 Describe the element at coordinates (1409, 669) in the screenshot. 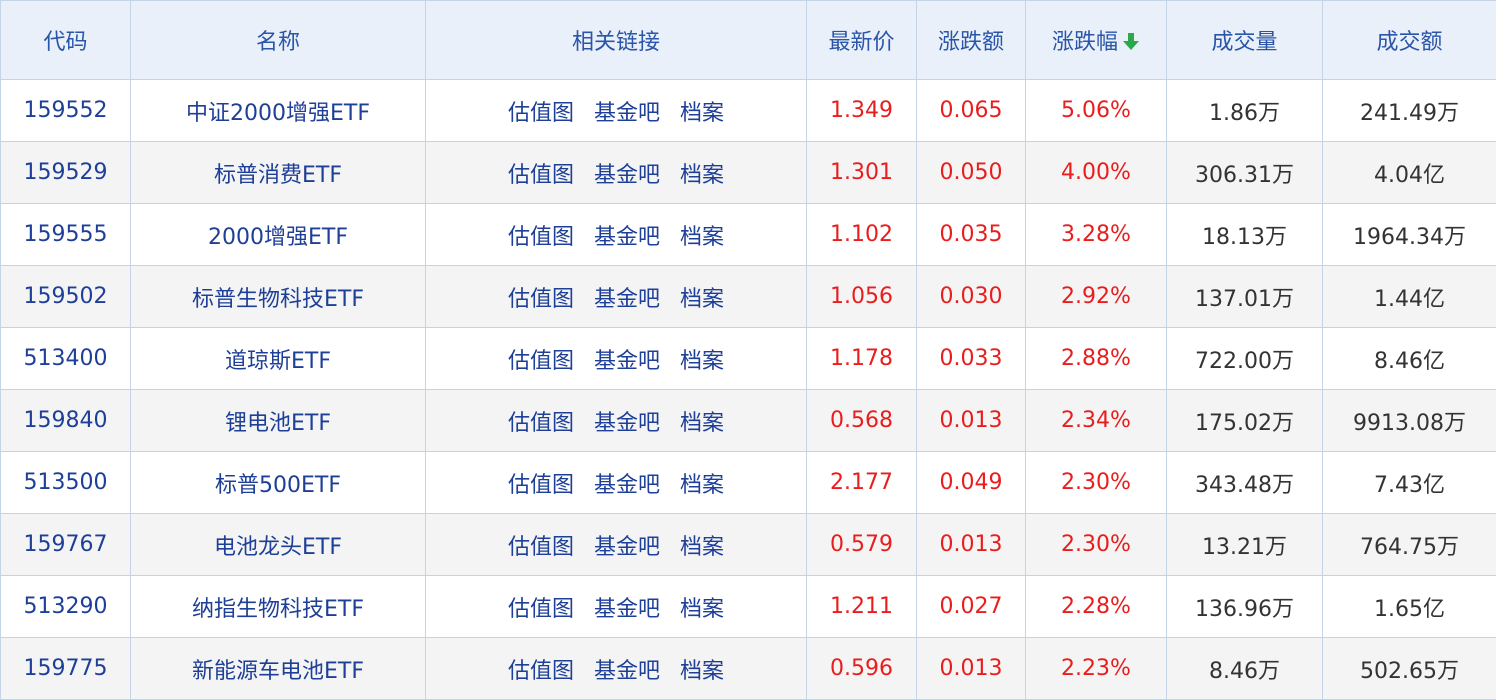

I see `trading-amount: 502.65万` at that location.